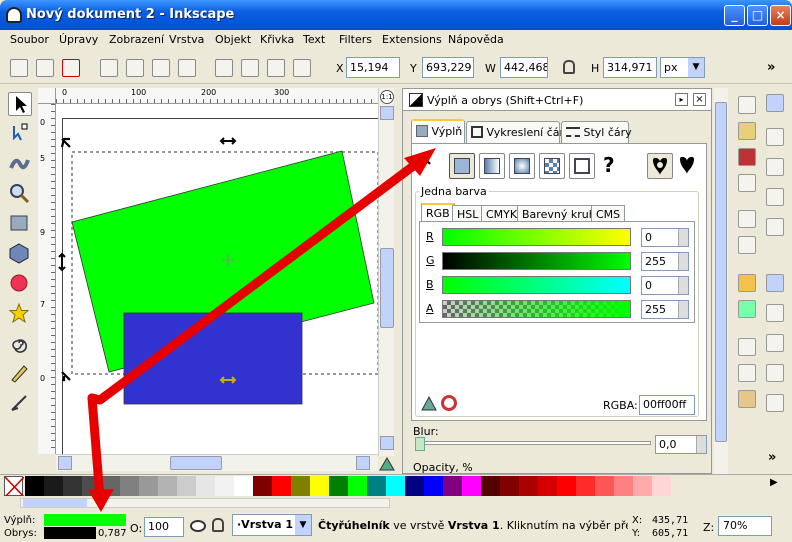 Image resolution: width=792 pixels, height=542 pixels. What do you see at coordinates (20, 314) in the screenshot?
I see `star-tool-icon` at bounding box center [20, 314].